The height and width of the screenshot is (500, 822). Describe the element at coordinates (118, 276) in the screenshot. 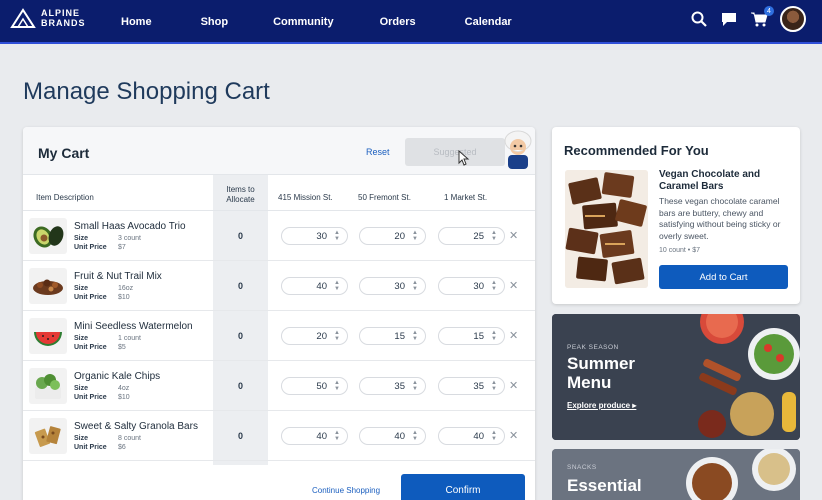

I see `item-name: Fruit & Nut Trail Mix` at that location.